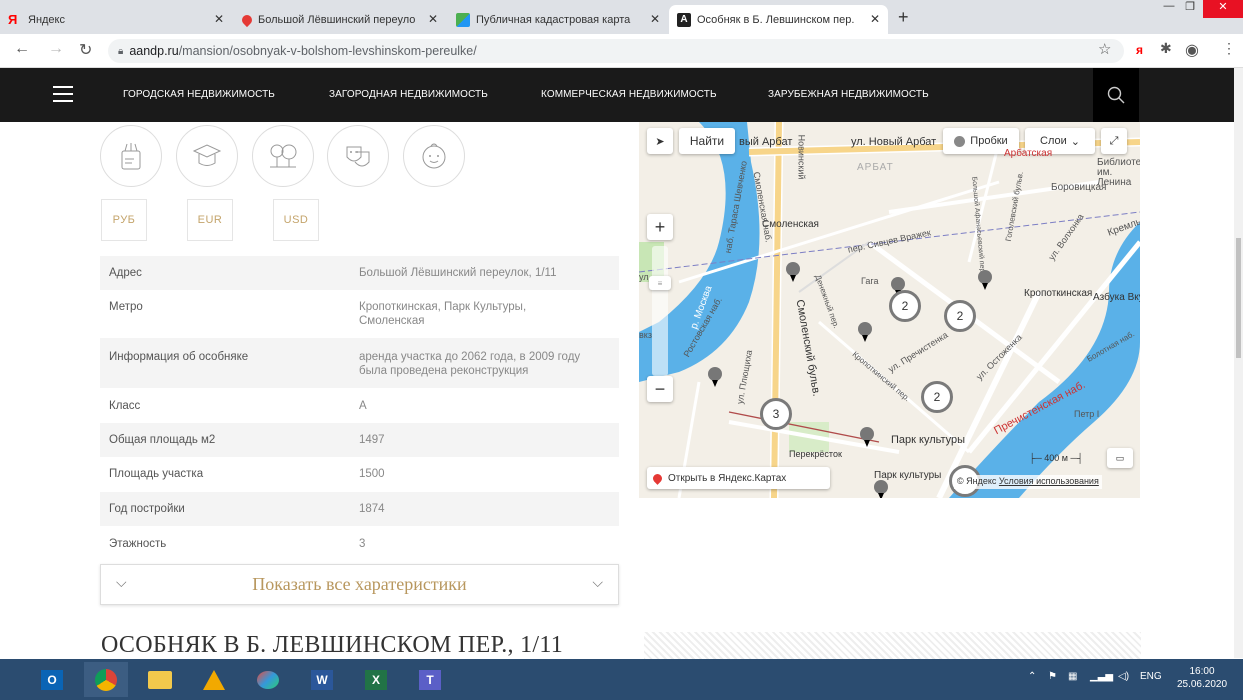  I want to click on education-icon, so click(207, 156).